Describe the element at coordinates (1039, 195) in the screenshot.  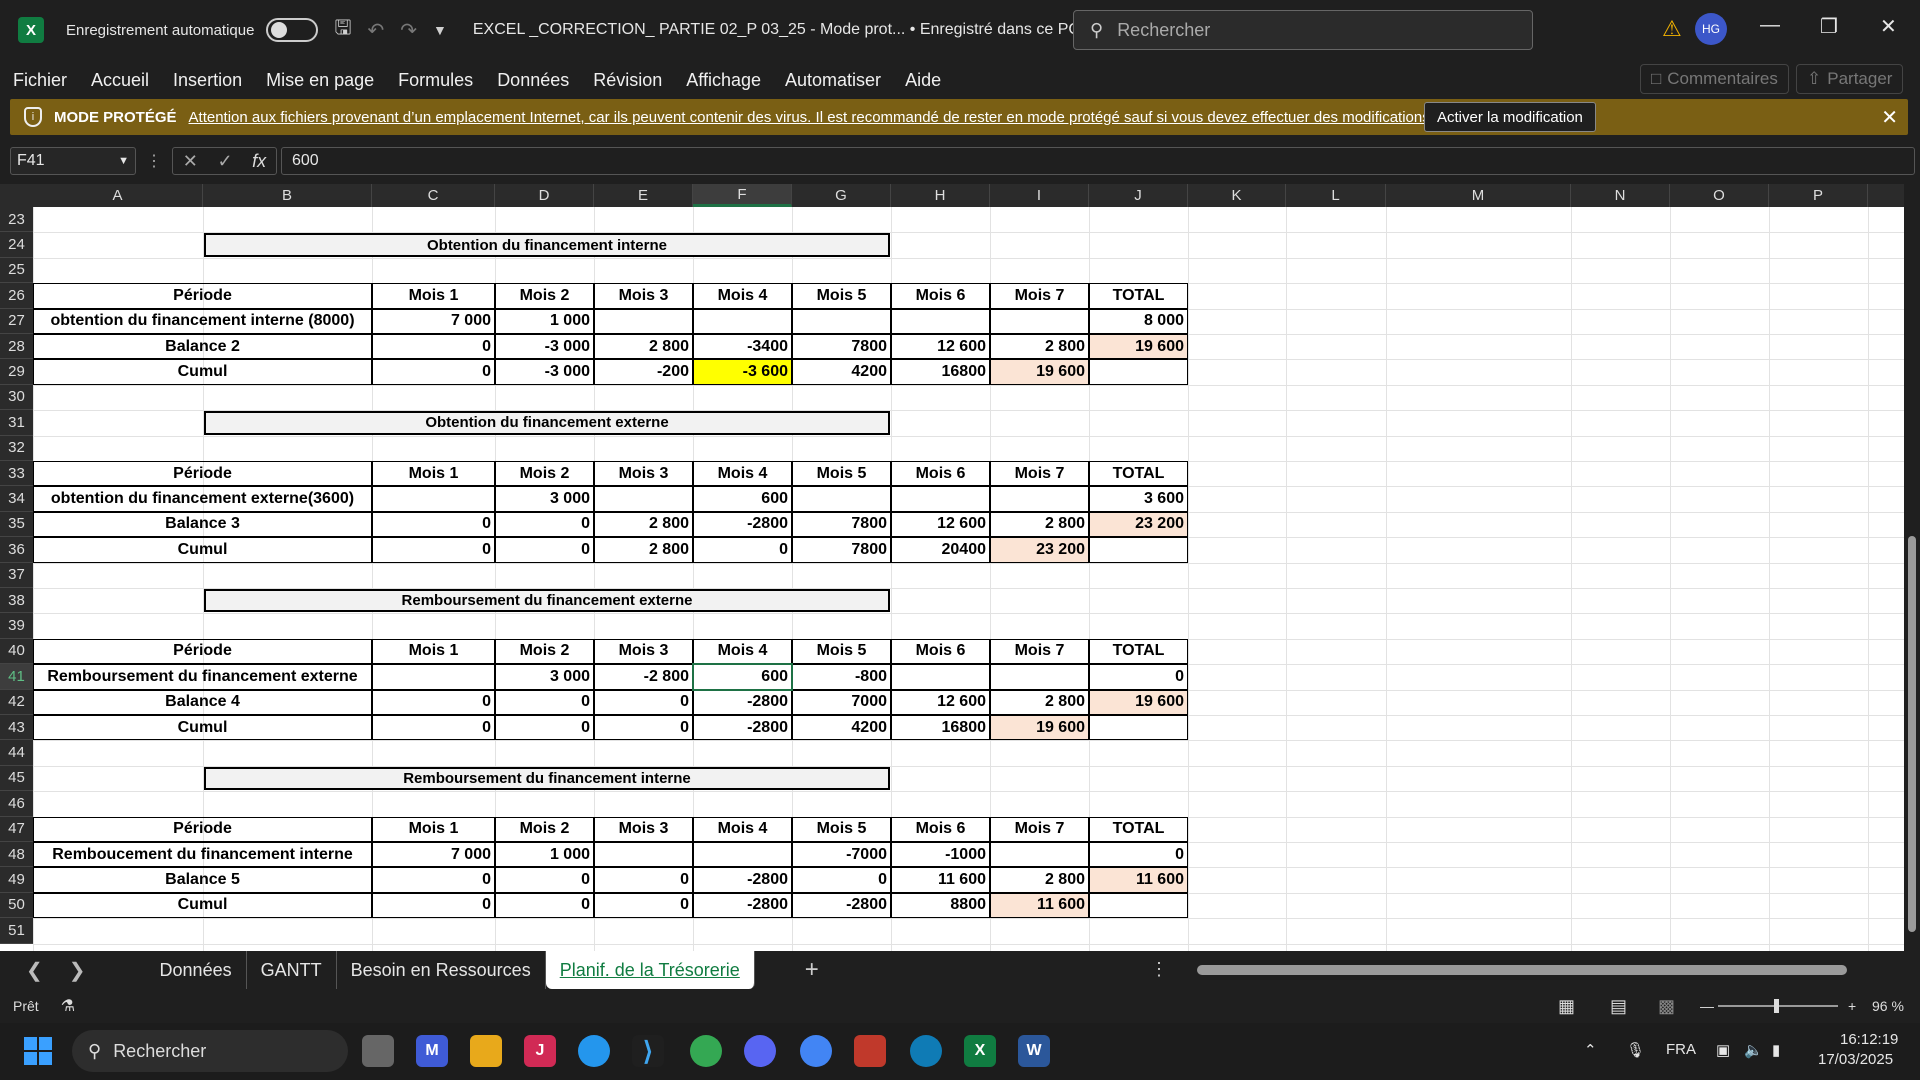
I see `column-header-i: I` at that location.